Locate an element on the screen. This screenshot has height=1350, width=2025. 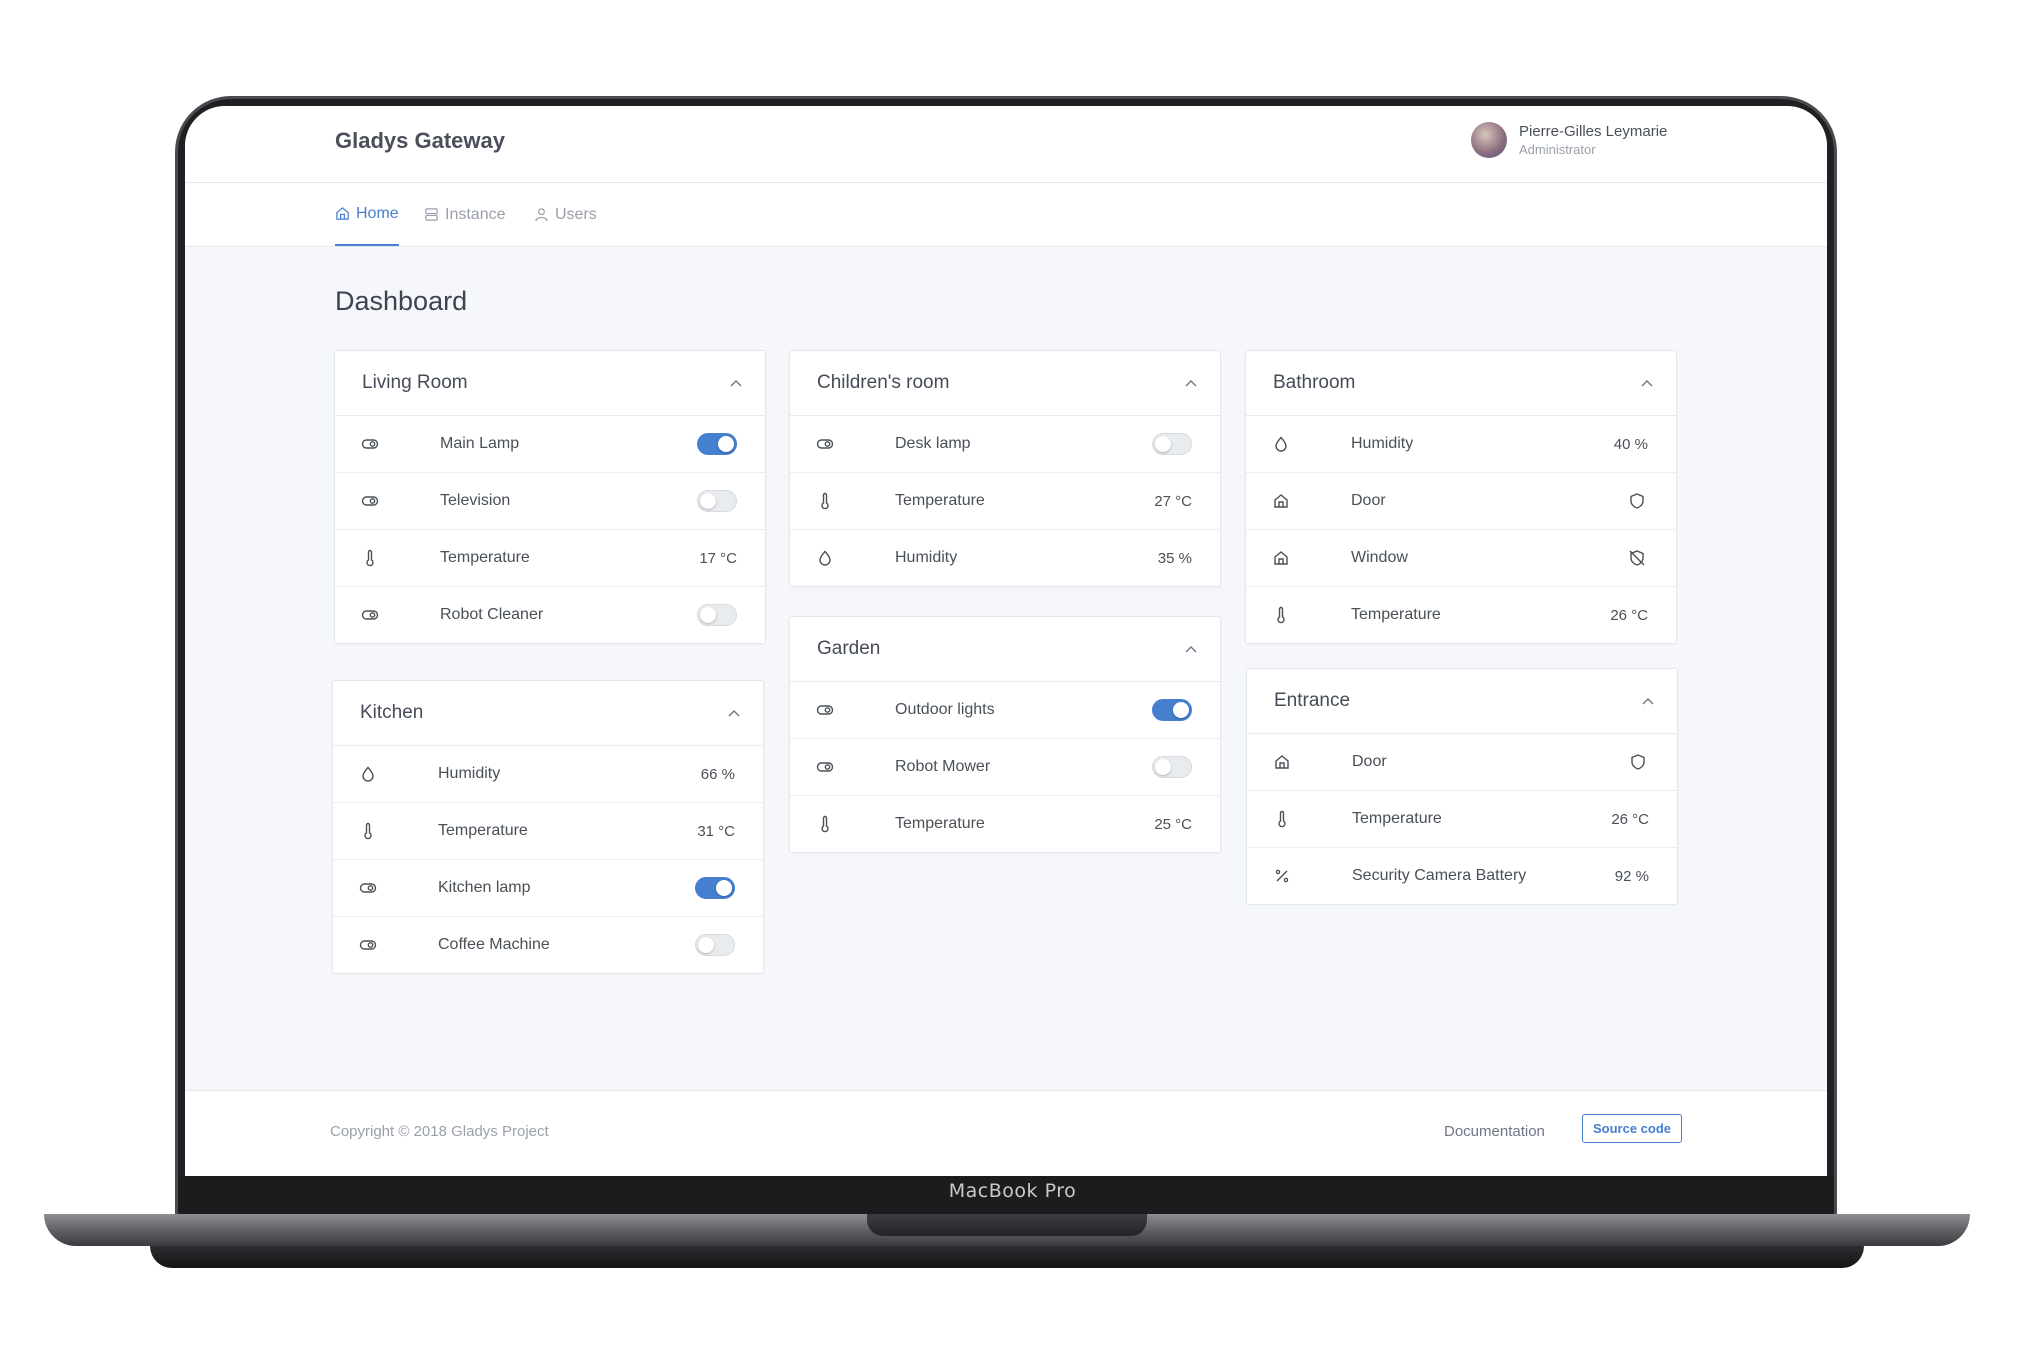
tab-home: Home is located at coordinates (367, 214).